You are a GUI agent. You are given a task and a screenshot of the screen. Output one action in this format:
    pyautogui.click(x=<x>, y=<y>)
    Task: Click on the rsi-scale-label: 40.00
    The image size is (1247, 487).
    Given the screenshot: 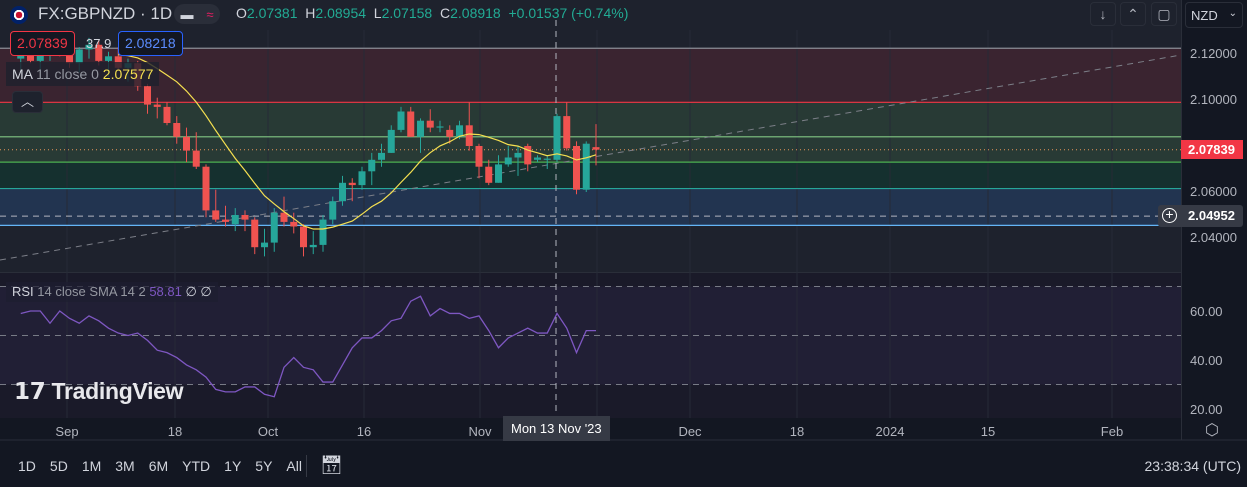 What is the action you would take?
    pyautogui.click(x=1206, y=360)
    